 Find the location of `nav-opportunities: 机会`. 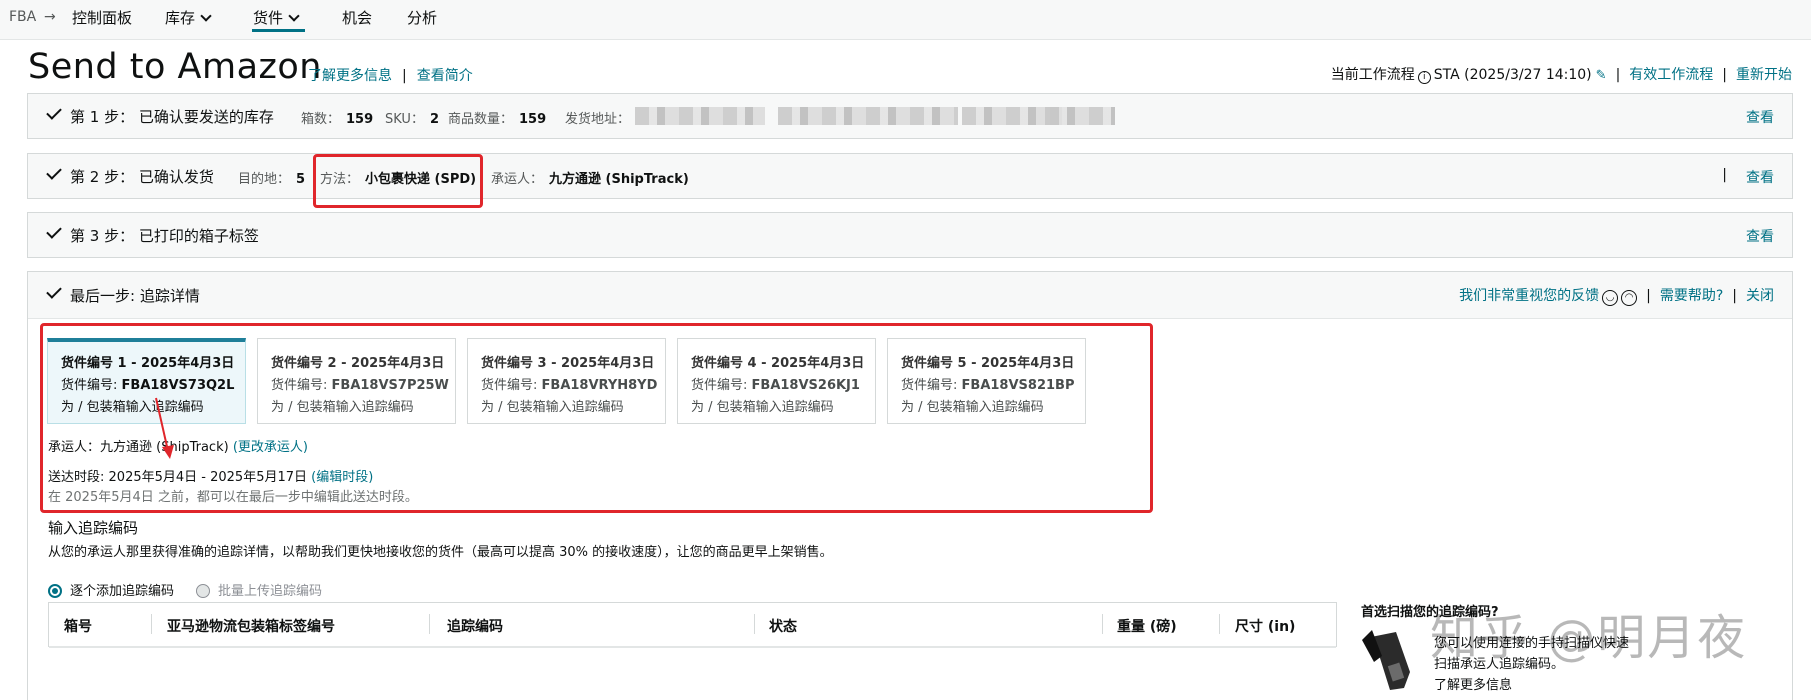

nav-opportunities: 机会 is located at coordinates (357, 17).